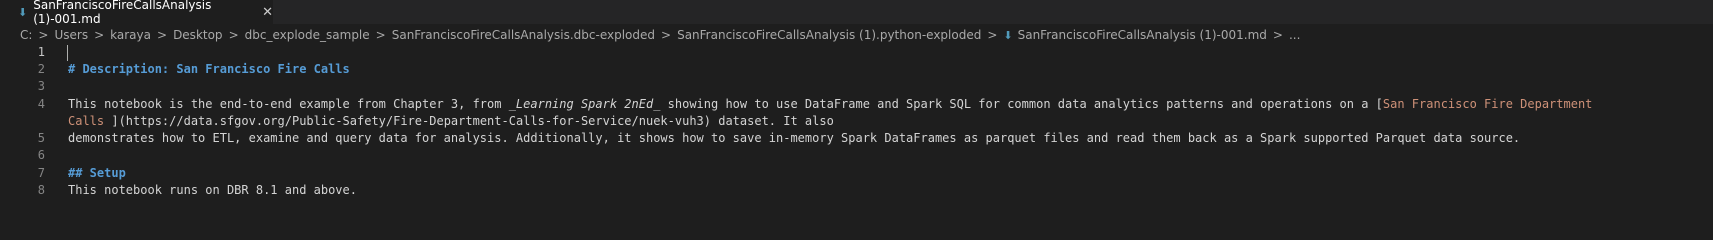 Image resolution: width=1713 pixels, height=240 pixels. Describe the element at coordinates (41, 104) in the screenshot. I see `line-number: 4` at that location.